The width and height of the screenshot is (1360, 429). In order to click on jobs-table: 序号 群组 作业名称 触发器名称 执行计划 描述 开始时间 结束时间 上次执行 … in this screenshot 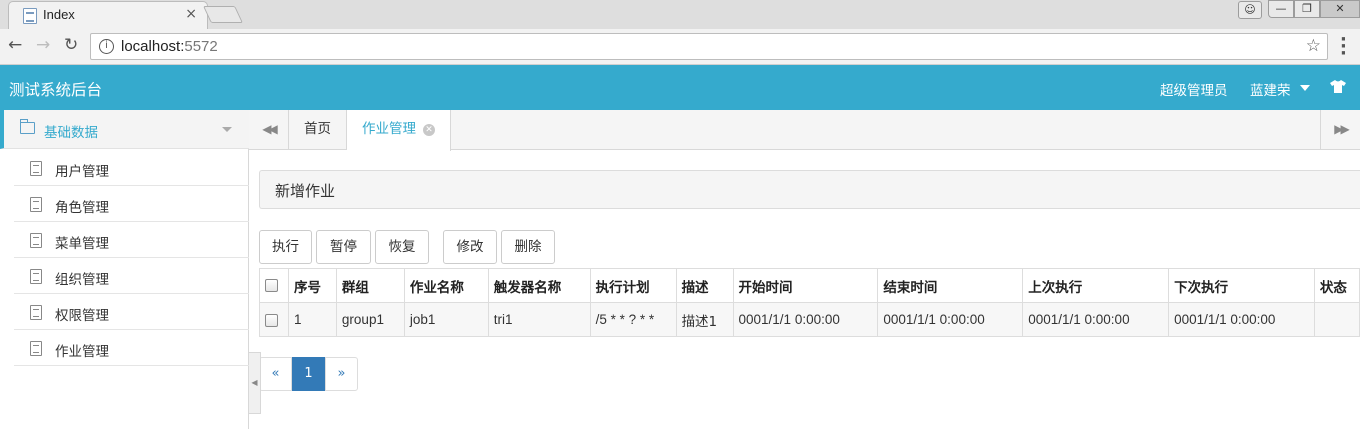, I will do `click(809, 302)`.